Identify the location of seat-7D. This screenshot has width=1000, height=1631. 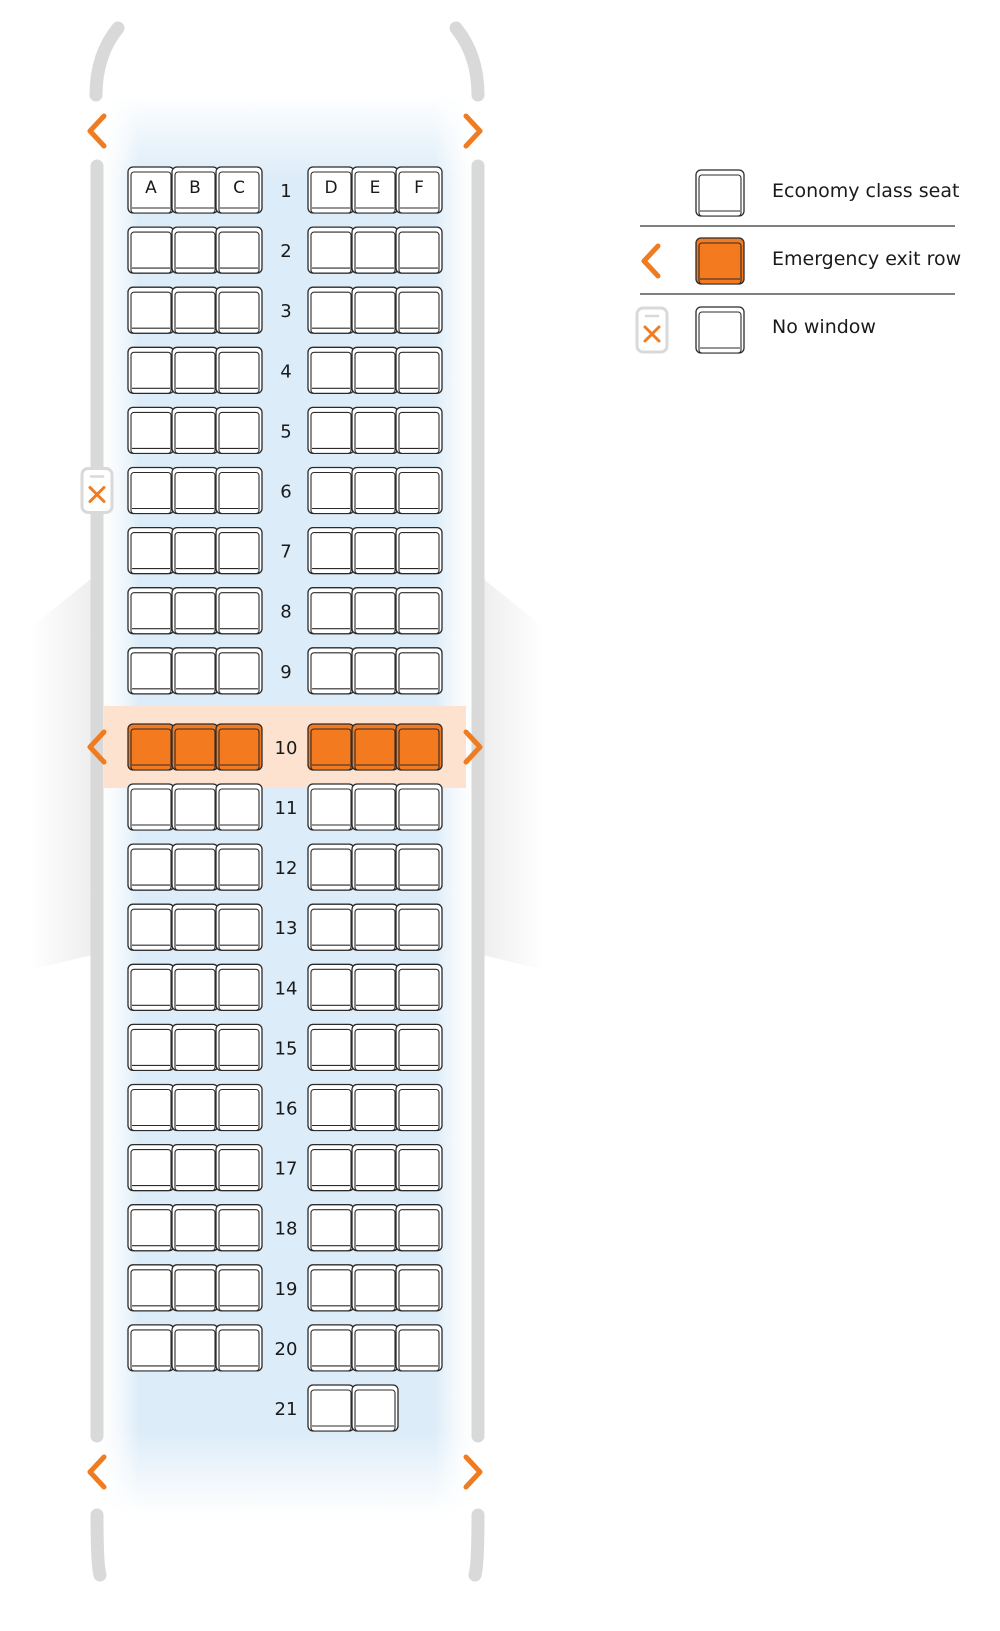
(331, 550).